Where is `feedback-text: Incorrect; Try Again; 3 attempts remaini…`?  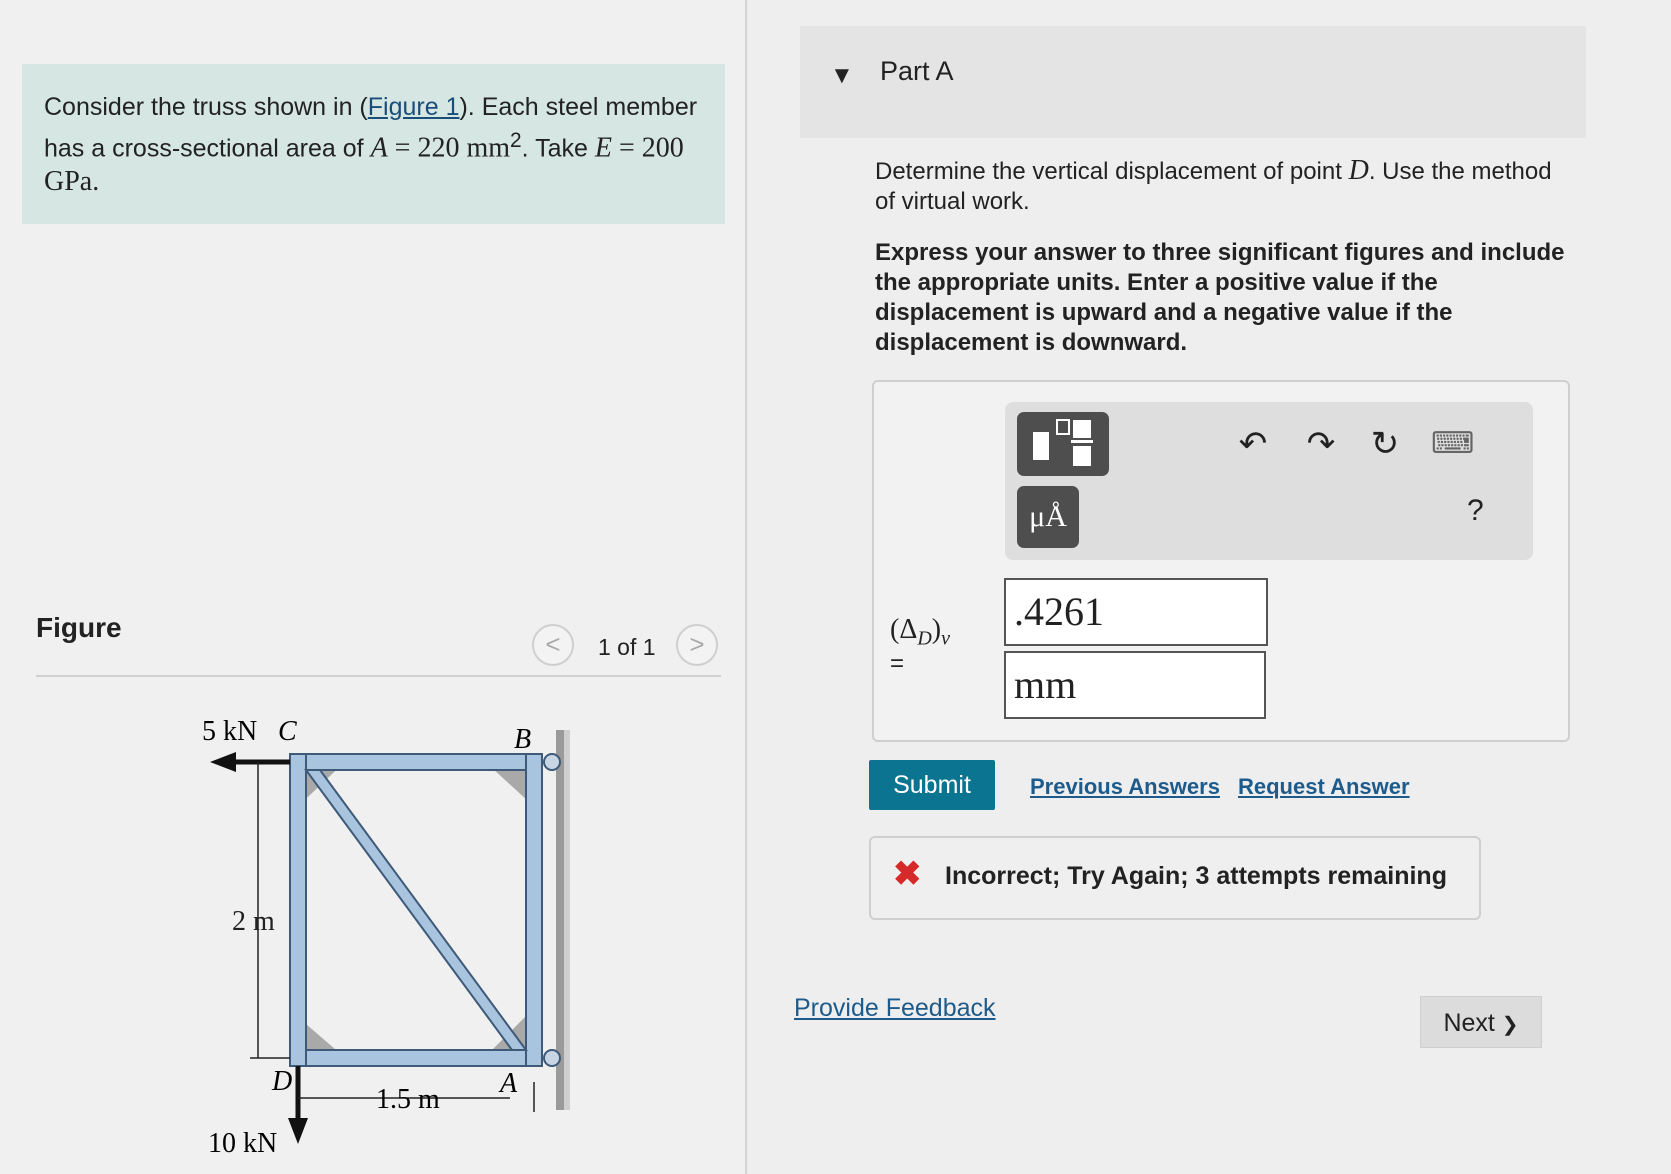 feedback-text: Incorrect; Try Again; 3 attempts remaini… is located at coordinates (1196, 876).